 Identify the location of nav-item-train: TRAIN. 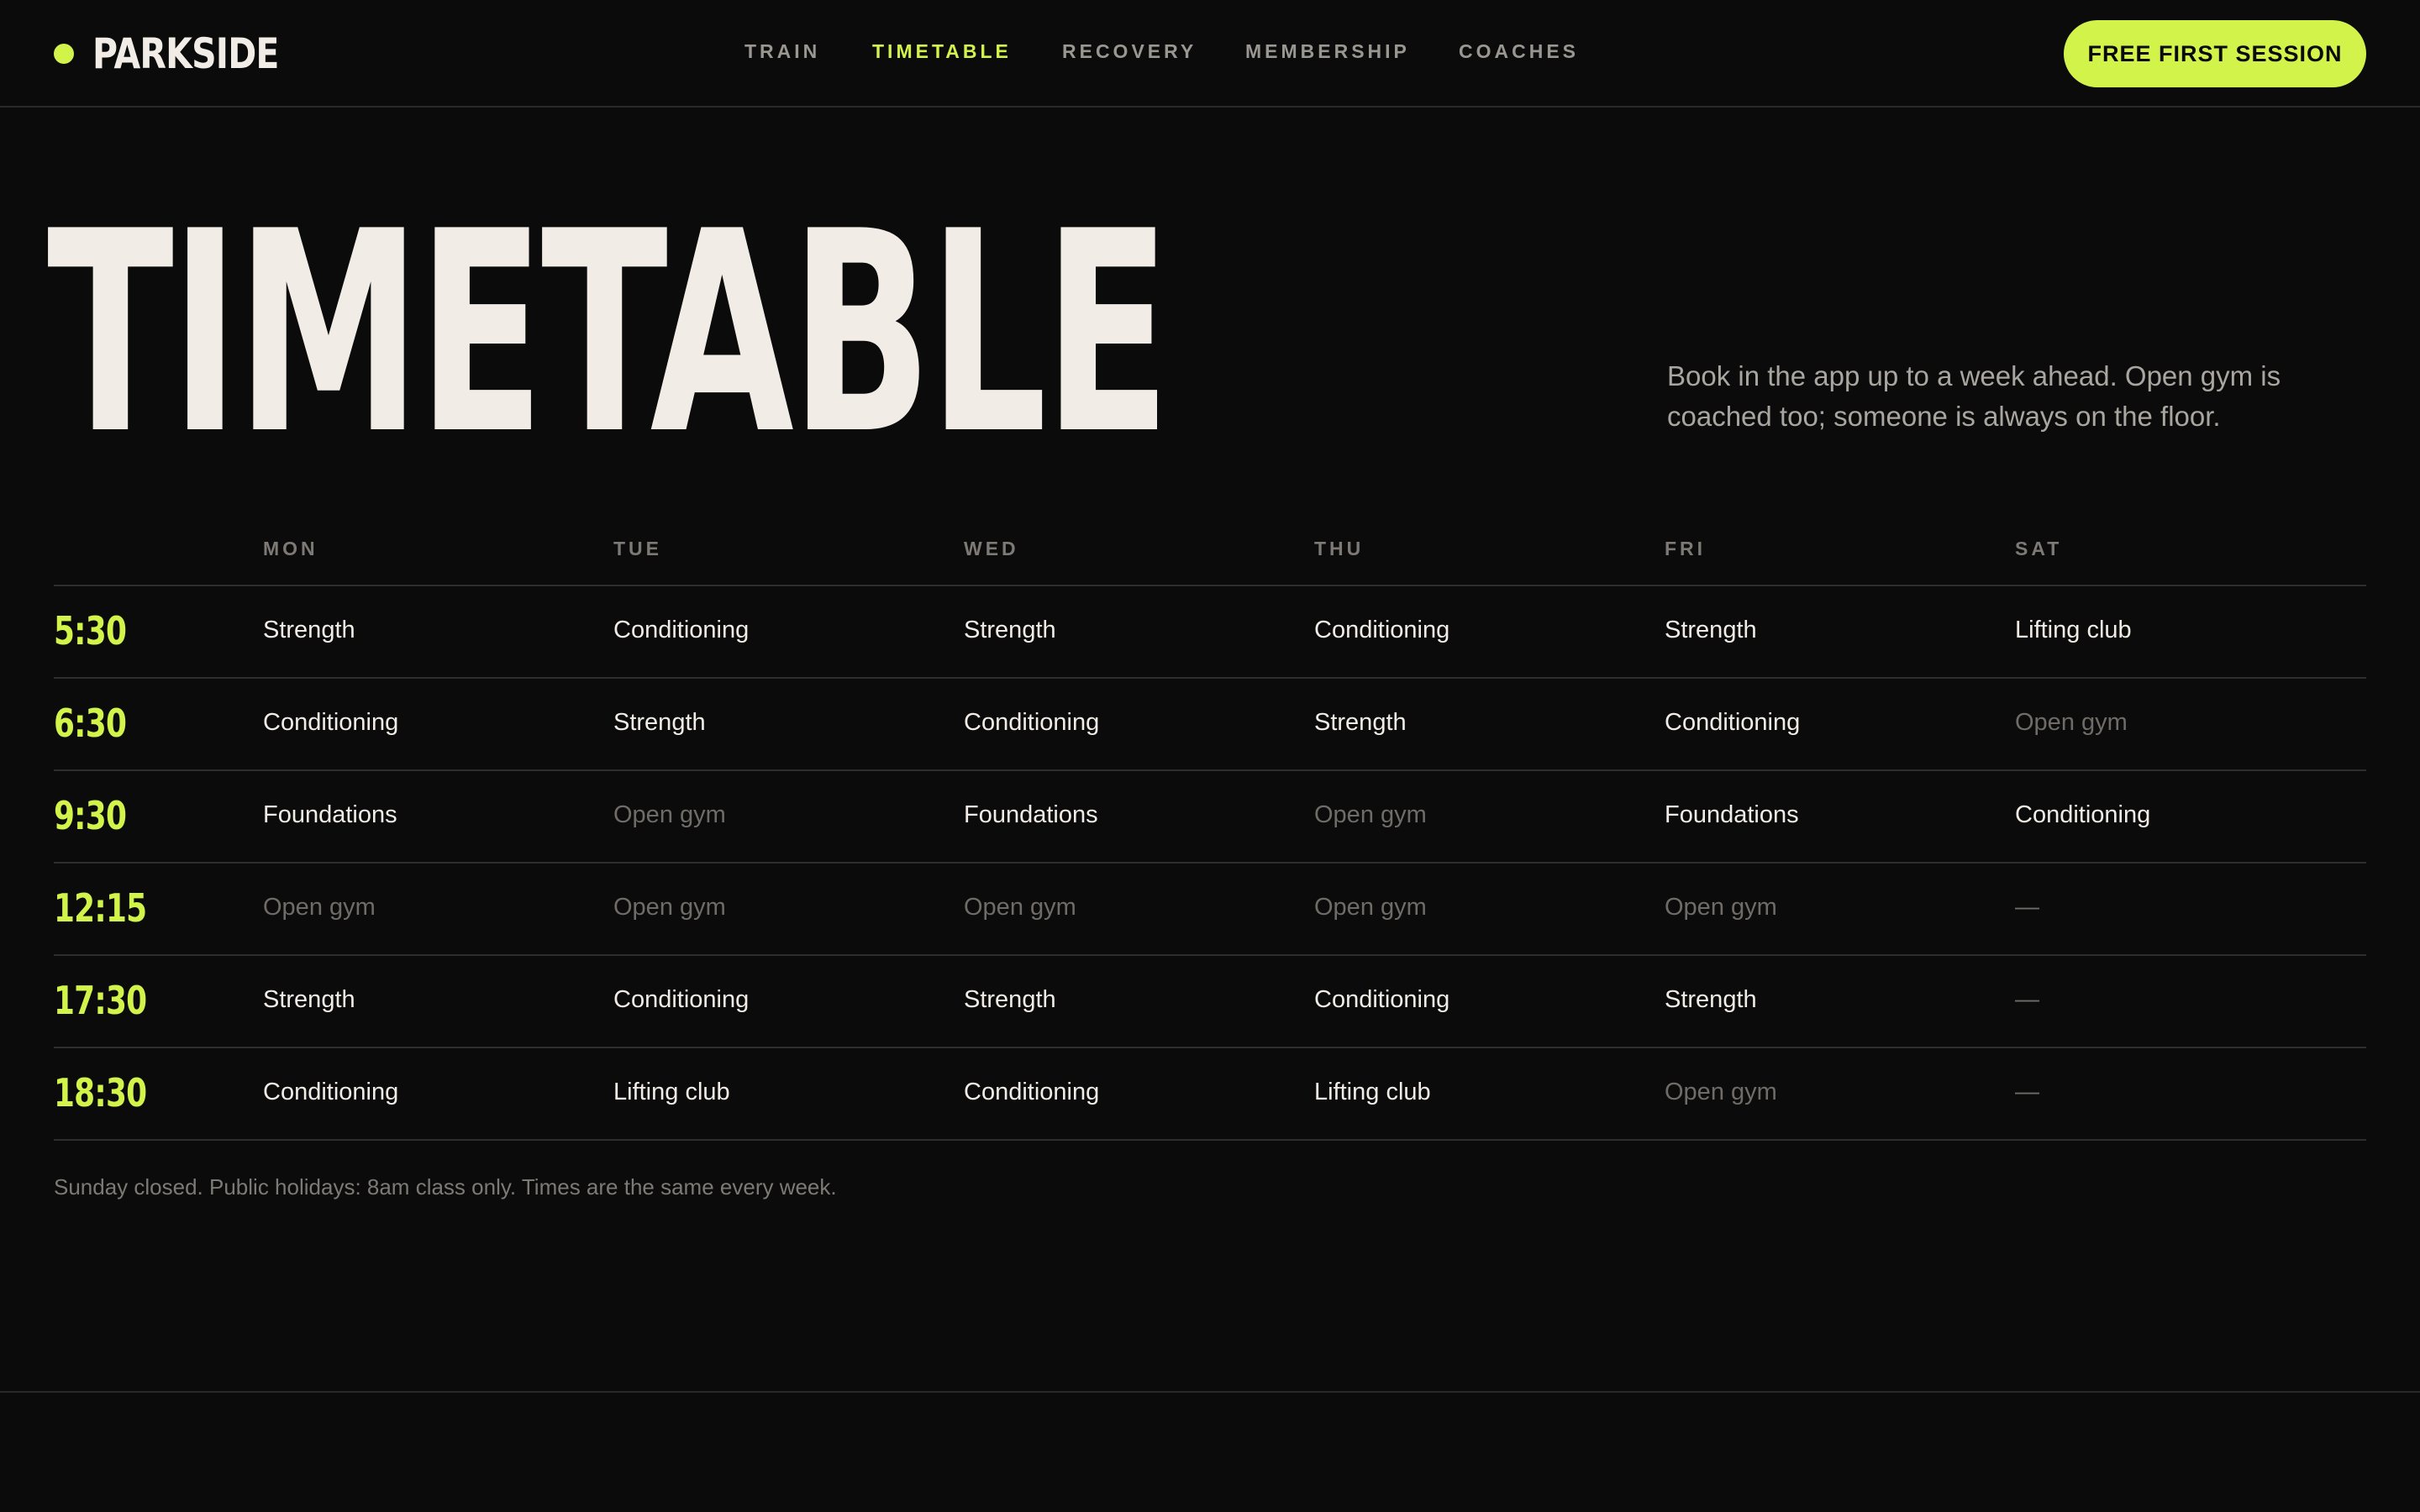
(782, 51).